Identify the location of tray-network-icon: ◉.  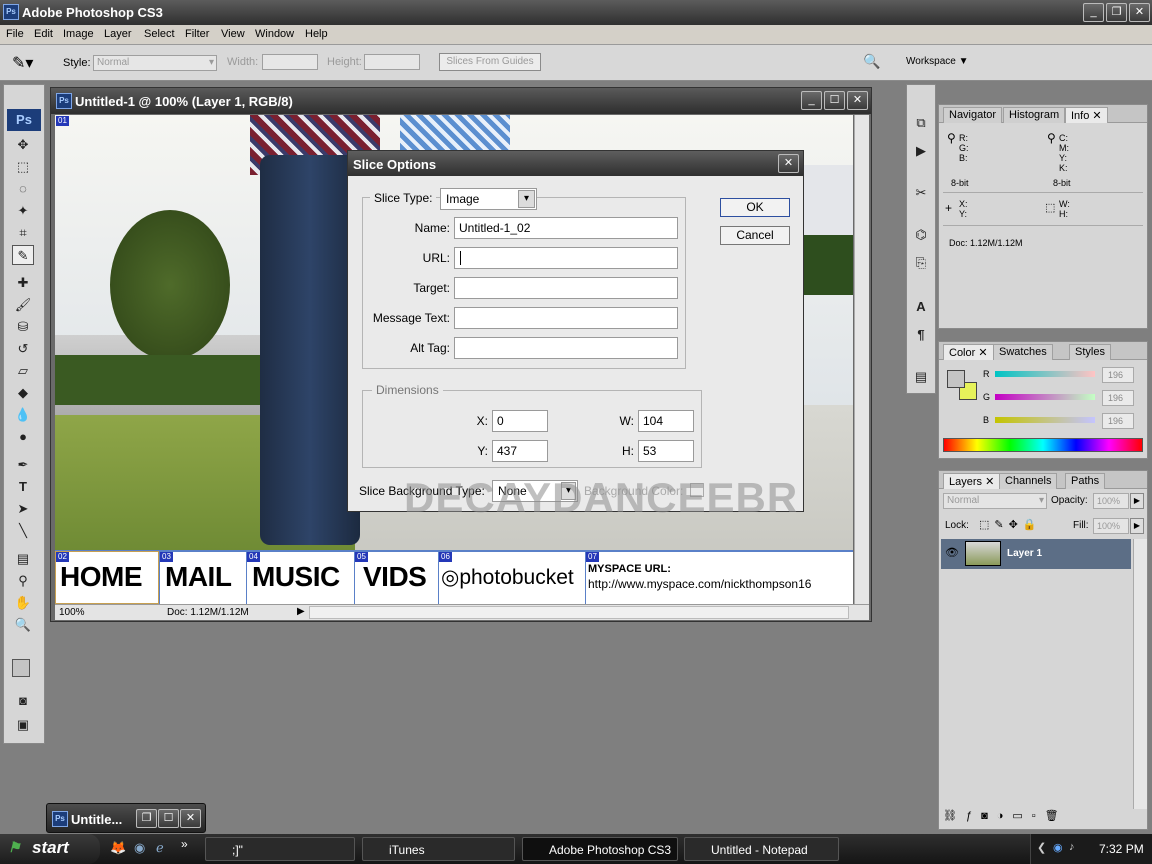
(1058, 847).